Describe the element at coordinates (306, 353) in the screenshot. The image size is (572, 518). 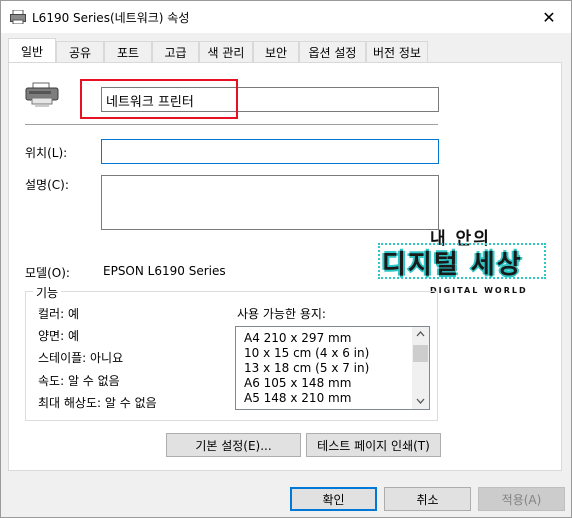
I see `list-item: 10 x 15 cm (4 x 6 in)` at that location.